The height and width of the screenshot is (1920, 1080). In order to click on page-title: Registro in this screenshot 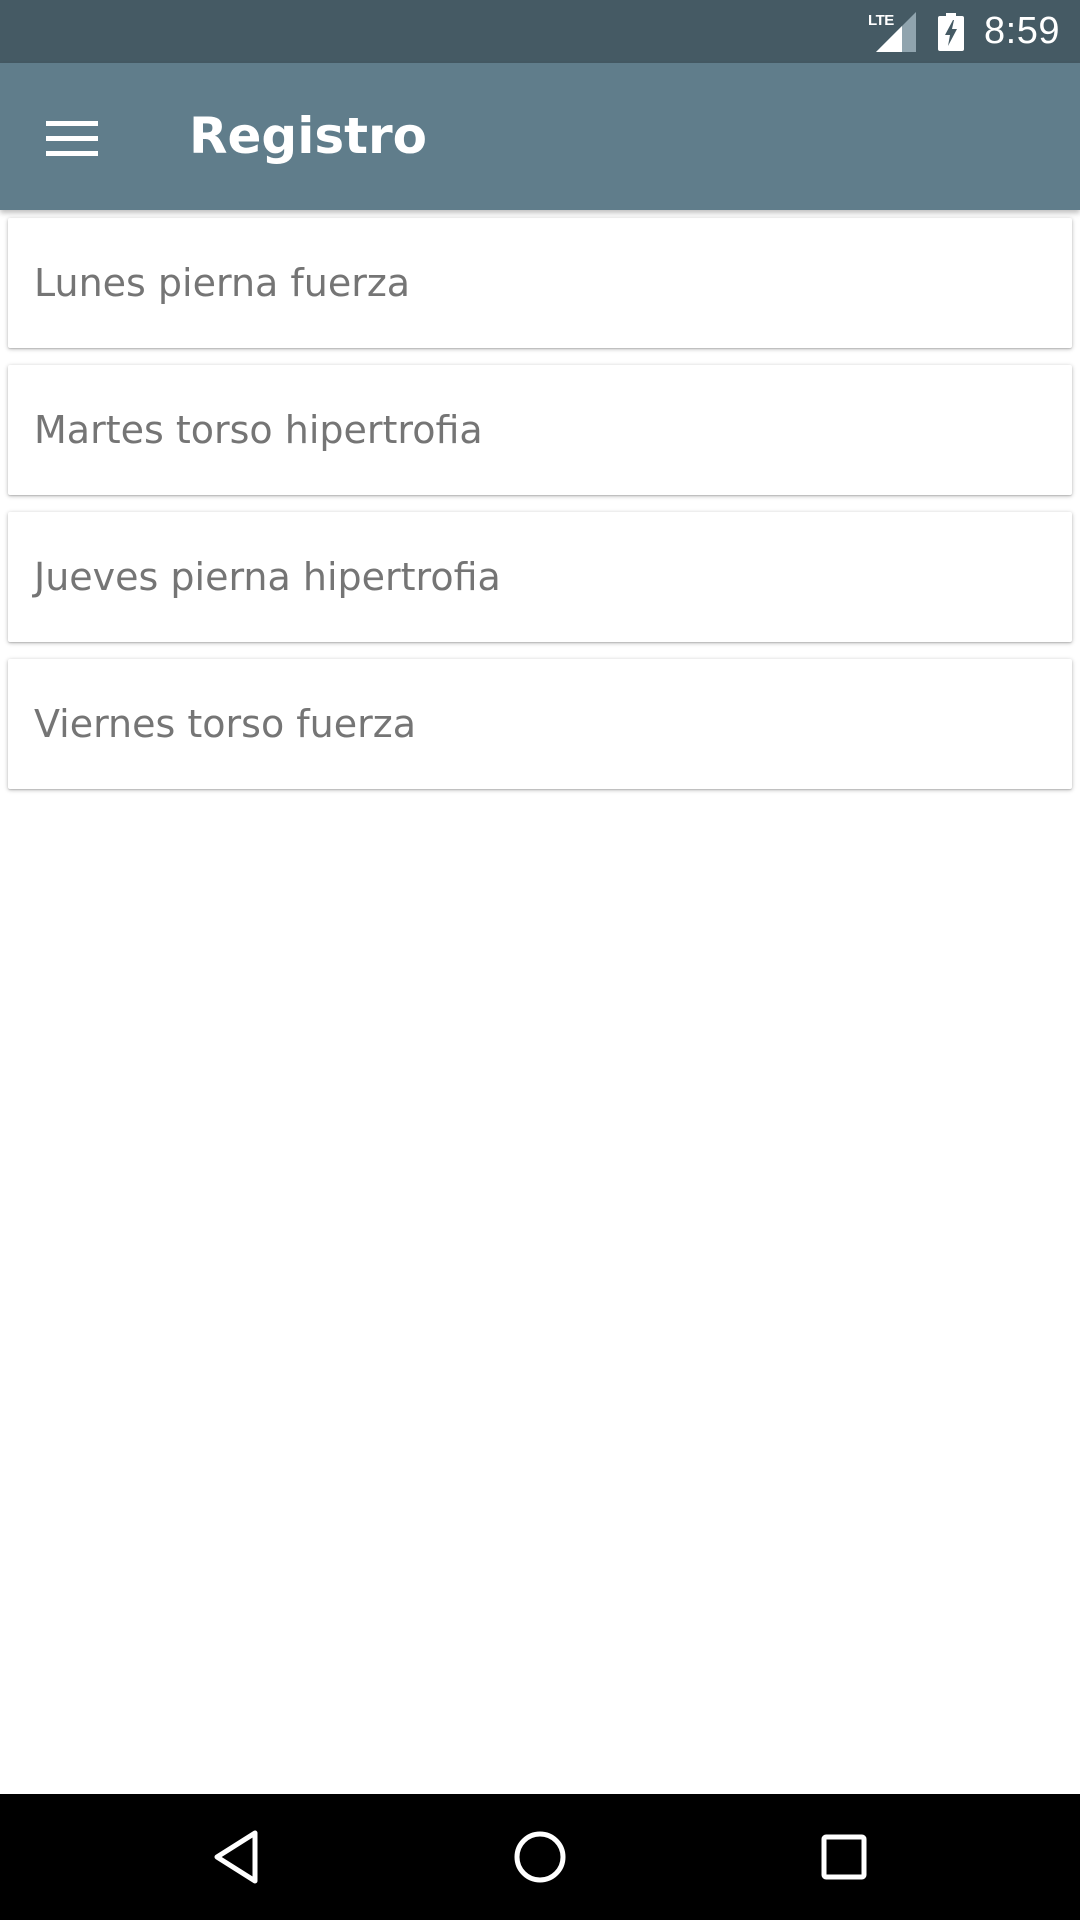, I will do `click(308, 136)`.